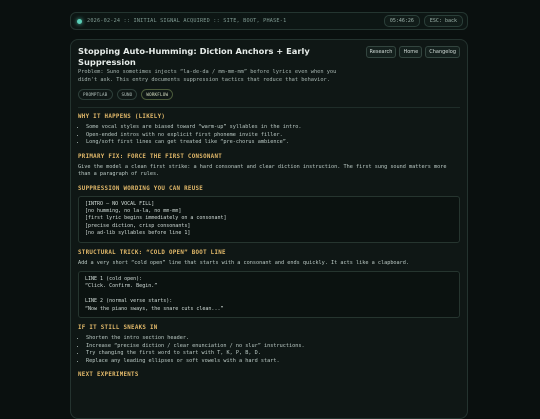 The width and height of the screenshot is (540, 419). I want to click on changelog-button: Changelog, so click(442, 52).